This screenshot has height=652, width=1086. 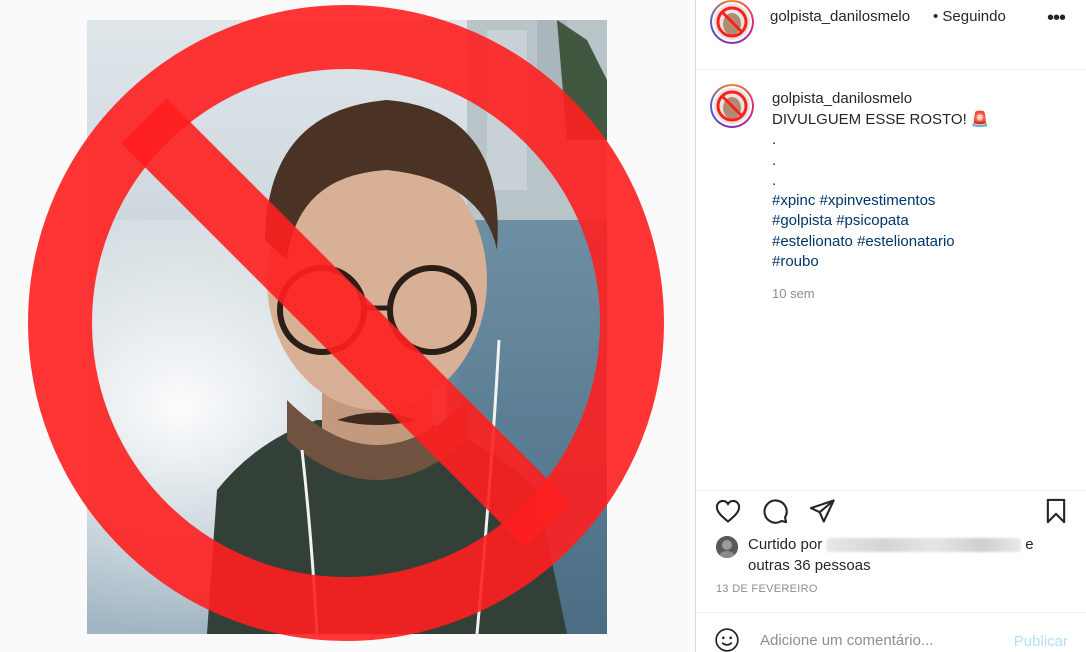 I want to click on hashtag-link: #roubo, so click(x=922, y=262).